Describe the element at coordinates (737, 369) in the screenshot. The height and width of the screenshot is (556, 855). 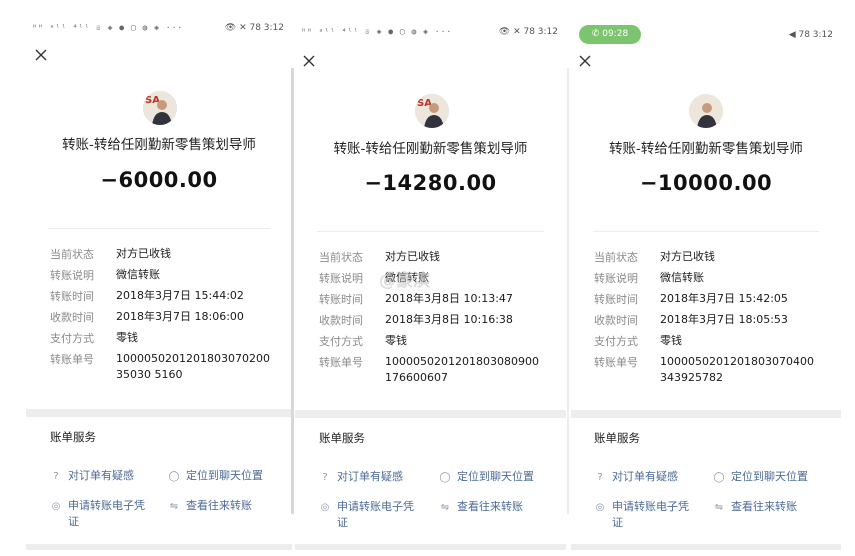
I see `detail-value: 1000050201201803070400343925782` at that location.